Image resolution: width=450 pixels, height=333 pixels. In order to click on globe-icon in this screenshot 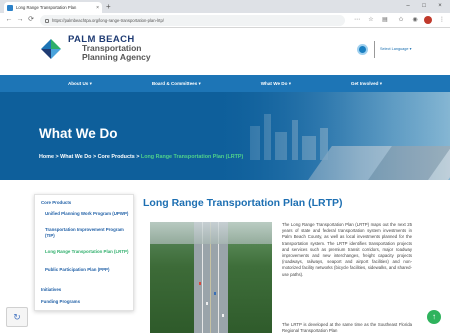, I will do `click(362, 49)`.